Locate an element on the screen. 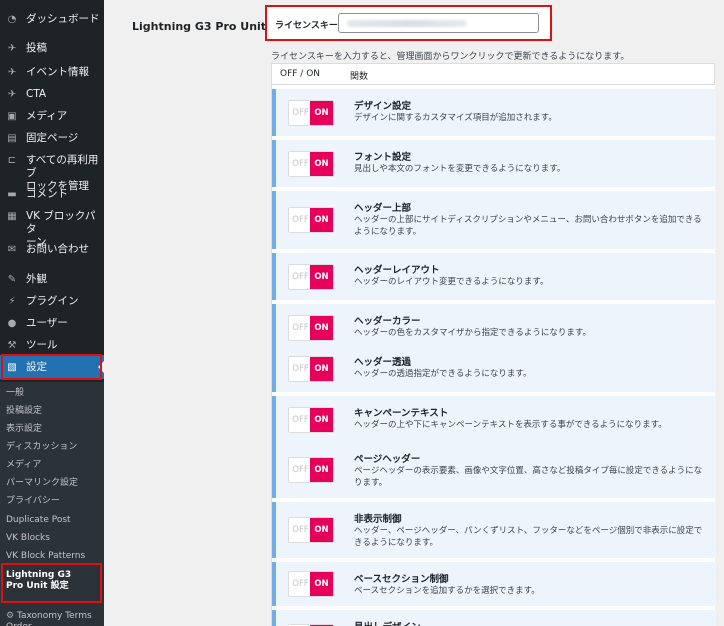 The image size is (724, 626). submenu-general: 一般 is located at coordinates (15, 393).